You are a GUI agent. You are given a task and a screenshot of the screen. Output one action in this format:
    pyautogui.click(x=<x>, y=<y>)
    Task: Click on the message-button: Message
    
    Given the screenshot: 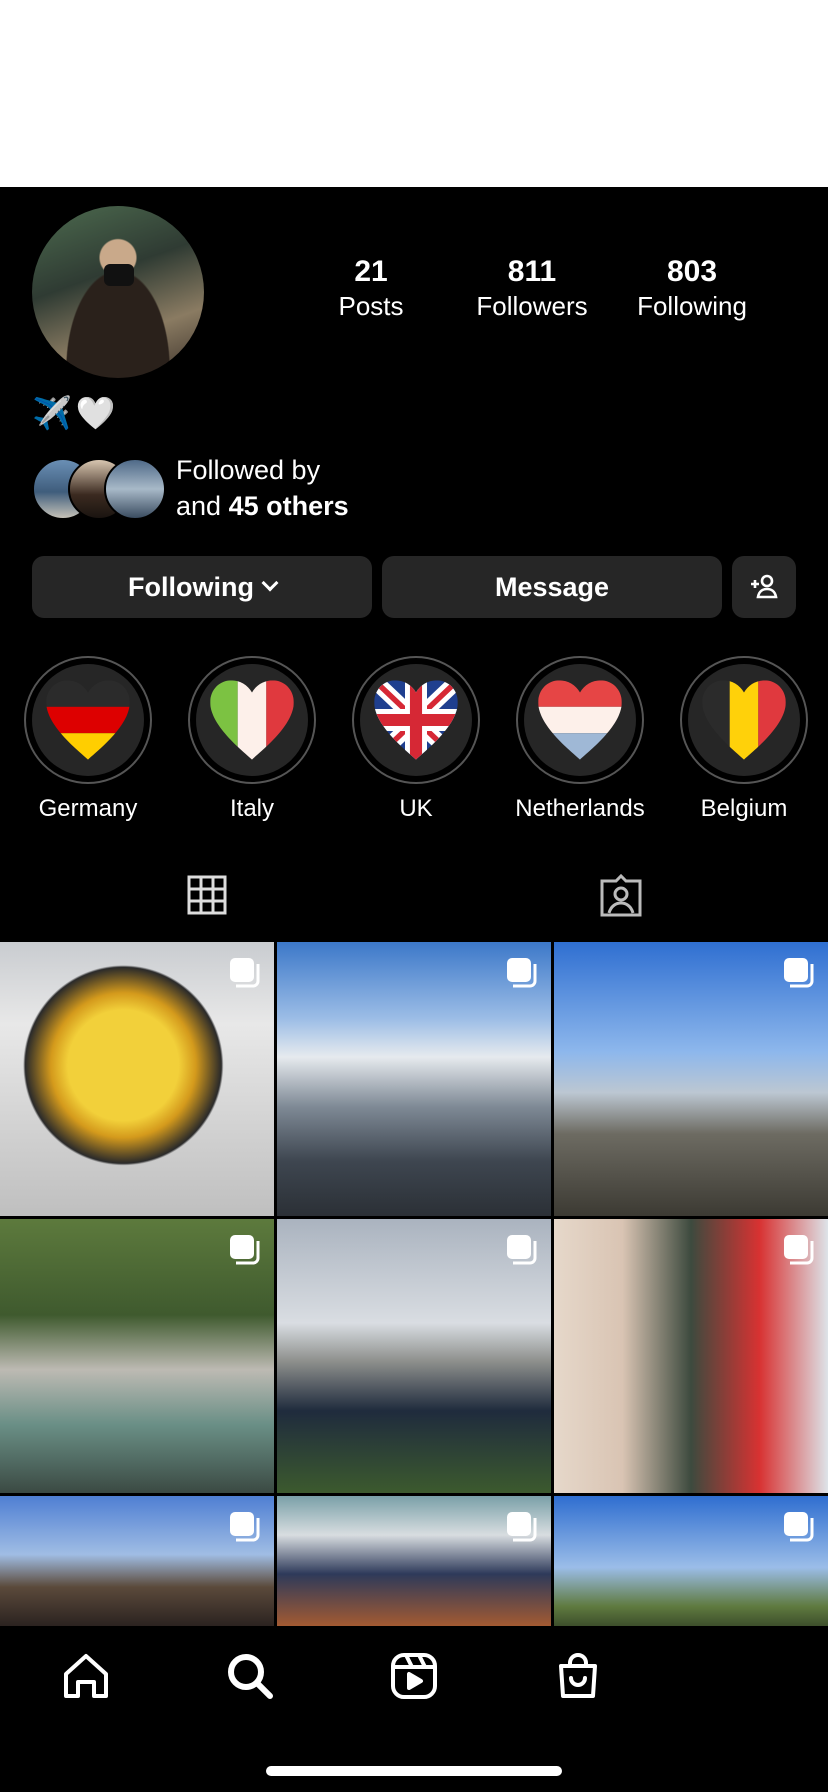 What is the action you would take?
    pyautogui.click(x=552, y=587)
    